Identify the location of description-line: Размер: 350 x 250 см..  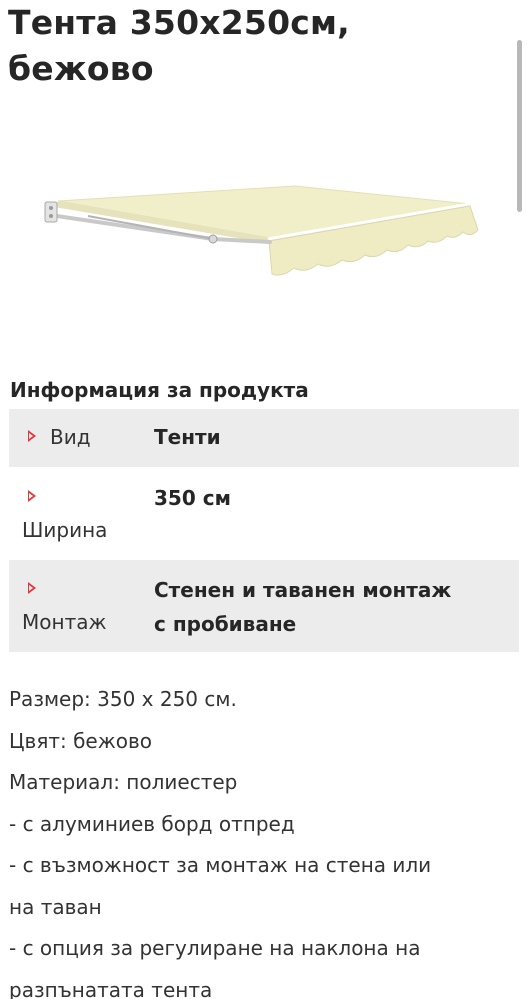
(123, 699).